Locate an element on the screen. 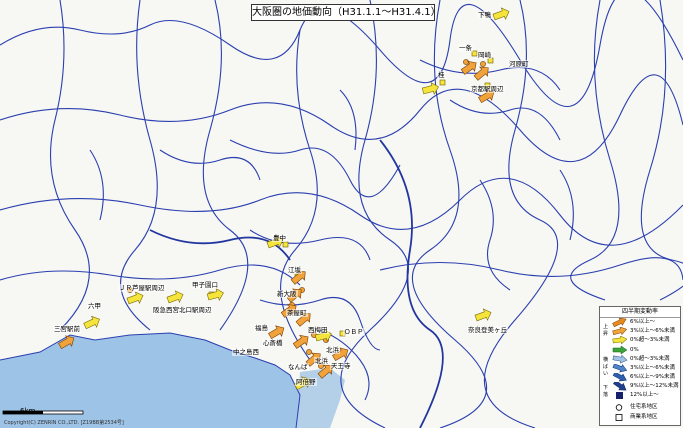 This screenshot has height=428, width=683. label-okazaki: 岡崎 is located at coordinates (484, 55).